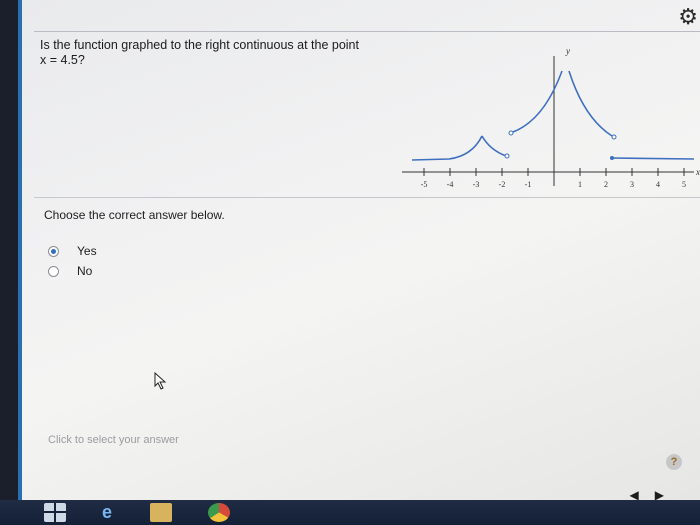  I want to click on curve-fall, so click(590, 103).